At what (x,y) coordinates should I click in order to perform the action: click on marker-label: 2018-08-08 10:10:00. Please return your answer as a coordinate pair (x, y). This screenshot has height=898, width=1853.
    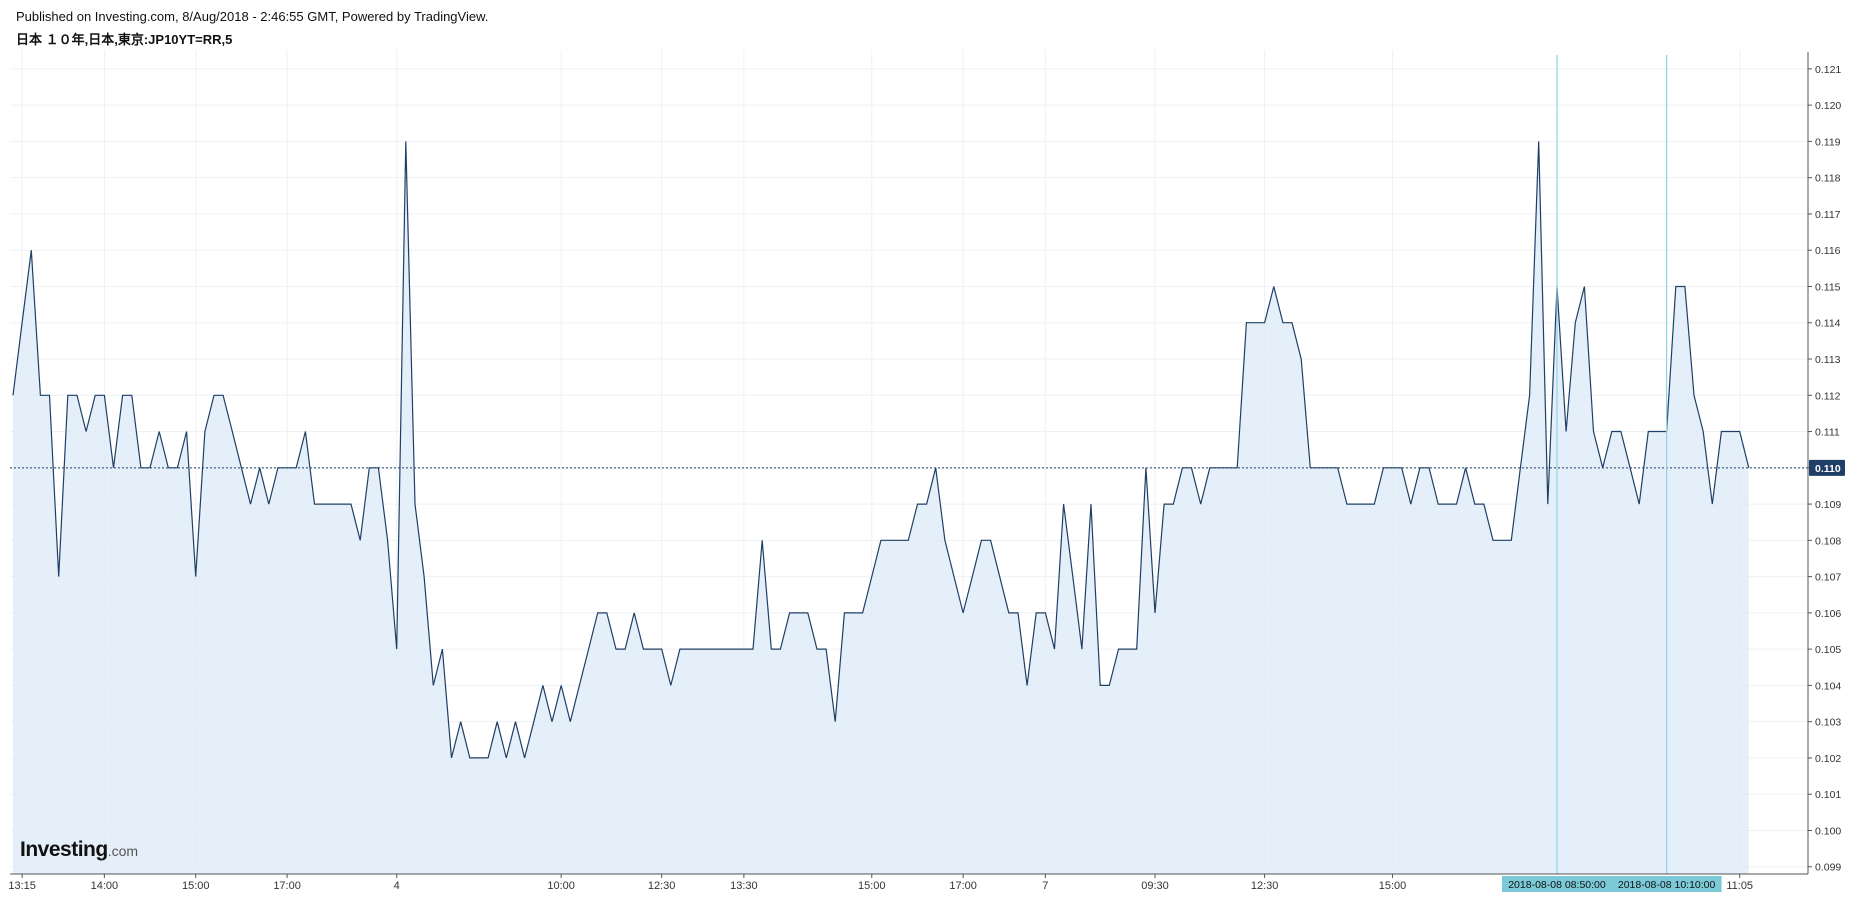
    Looking at the image, I should click on (1667, 885).